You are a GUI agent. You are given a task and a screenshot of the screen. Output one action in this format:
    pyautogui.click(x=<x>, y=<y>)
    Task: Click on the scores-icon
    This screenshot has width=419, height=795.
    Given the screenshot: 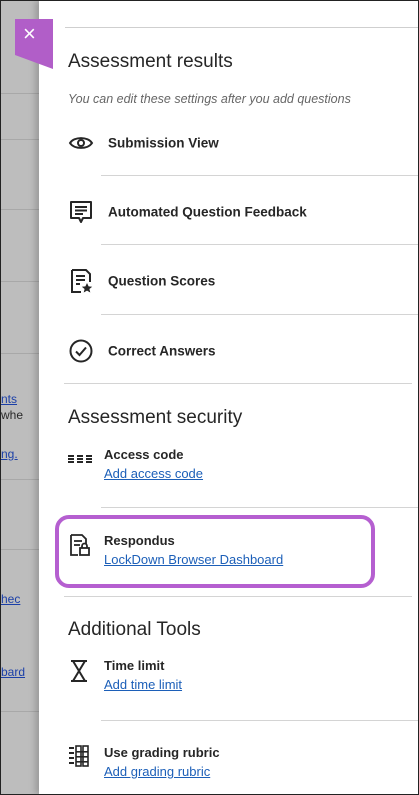 What is the action you would take?
    pyautogui.click(x=82, y=281)
    